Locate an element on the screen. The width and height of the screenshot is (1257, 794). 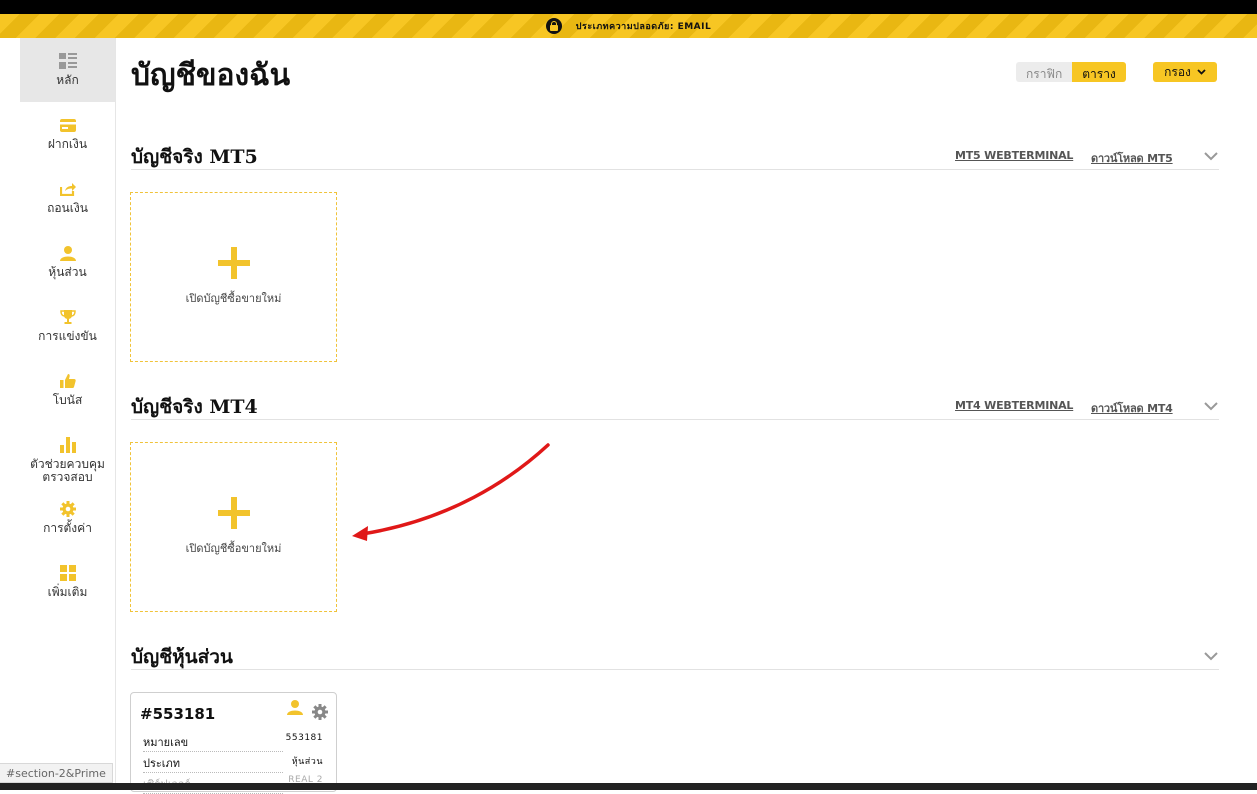
open-new-account-mt5-button: เปิดบัญชีซื้อขายใหม่ is located at coordinates (233, 277).